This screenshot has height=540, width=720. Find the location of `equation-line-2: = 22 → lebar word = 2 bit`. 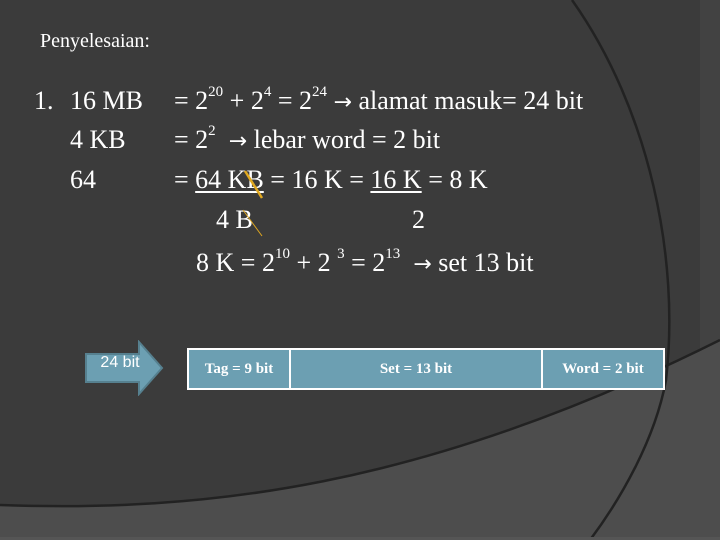

equation-line-2: = 22 → lebar word = 2 bit is located at coordinates (307, 138).